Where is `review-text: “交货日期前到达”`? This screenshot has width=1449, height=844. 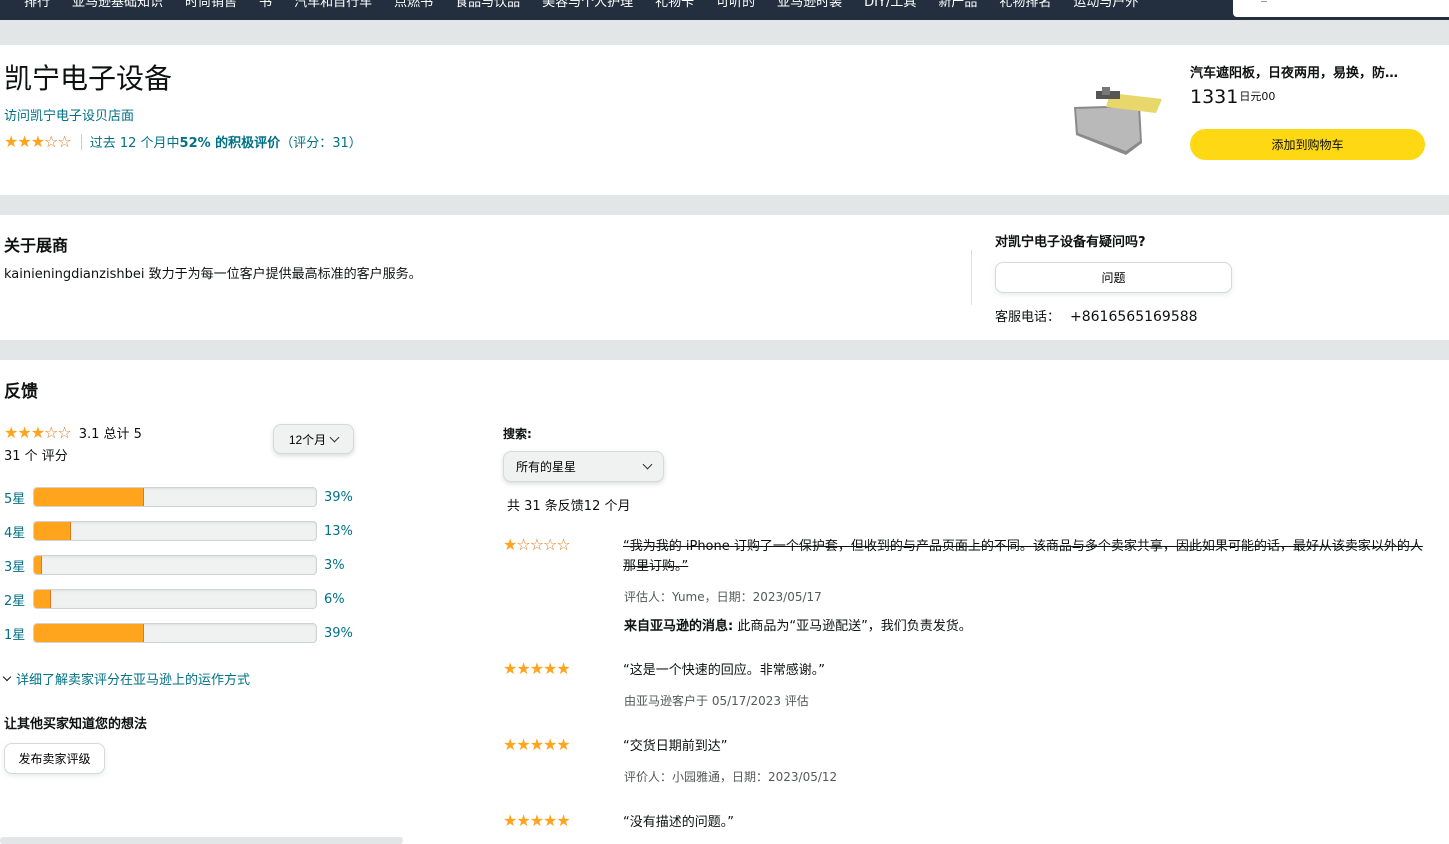 review-text: “交货日期前到达” is located at coordinates (675, 746).